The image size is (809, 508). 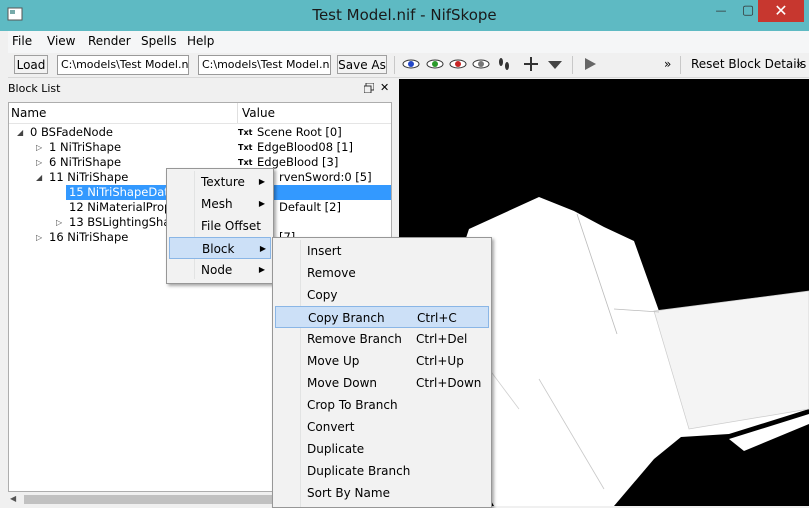 What do you see at coordinates (458, 64) in the screenshot?
I see `view-eye-red-icon` at bounding box center [458, 64].